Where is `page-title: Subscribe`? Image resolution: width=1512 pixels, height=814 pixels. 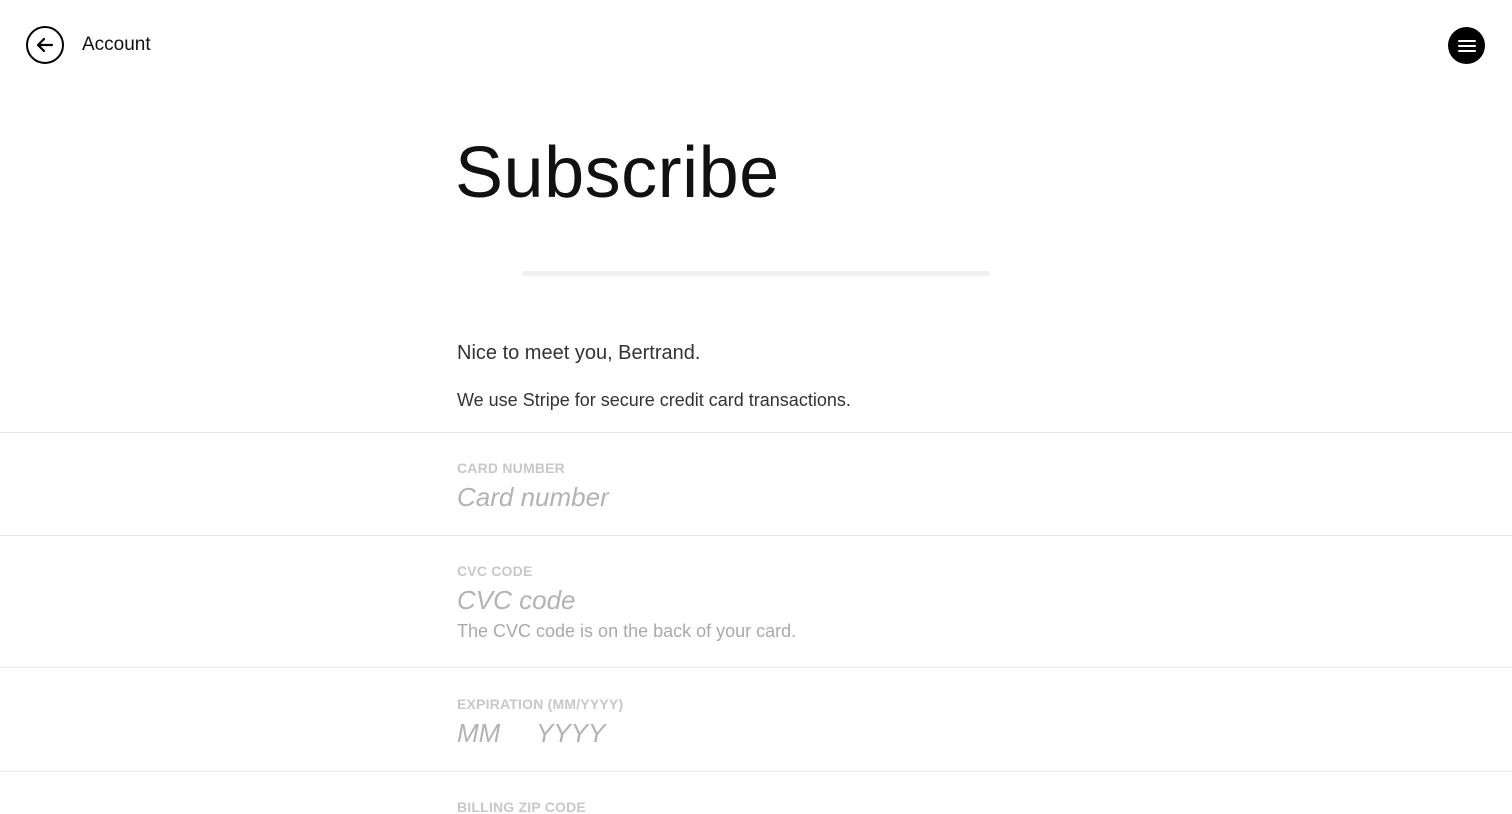
page-title: Subscribe is located at coordinates (617, 173).